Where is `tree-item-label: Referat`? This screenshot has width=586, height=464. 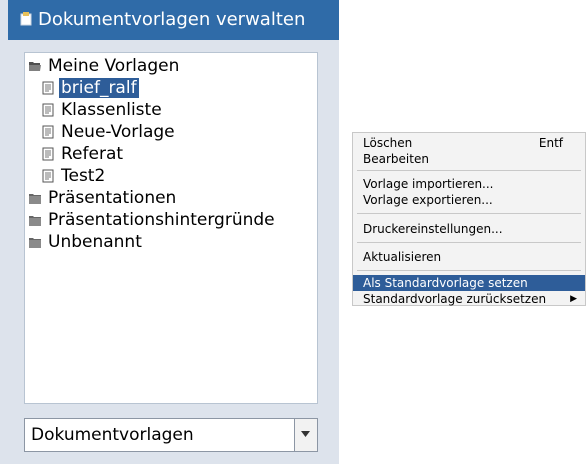
tree-item-label: Referat is located at coordinates (92, 154).